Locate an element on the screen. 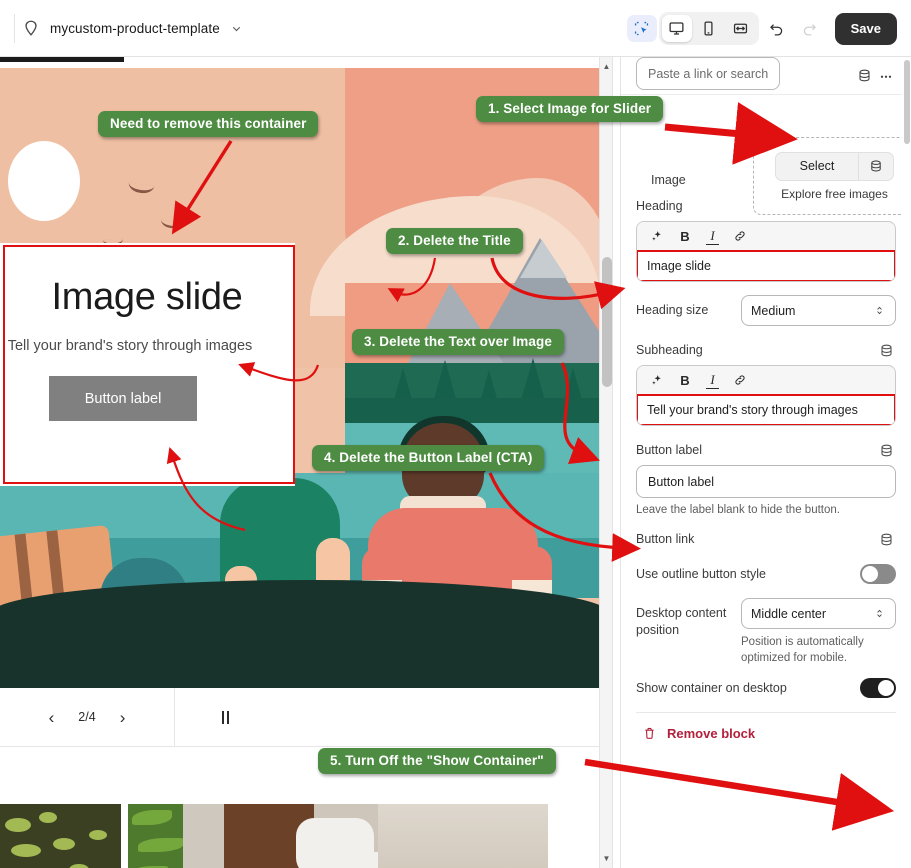 The height and width of the screenshot is (868, 911). heading-label: Heading is located at coordinates (659, 206).